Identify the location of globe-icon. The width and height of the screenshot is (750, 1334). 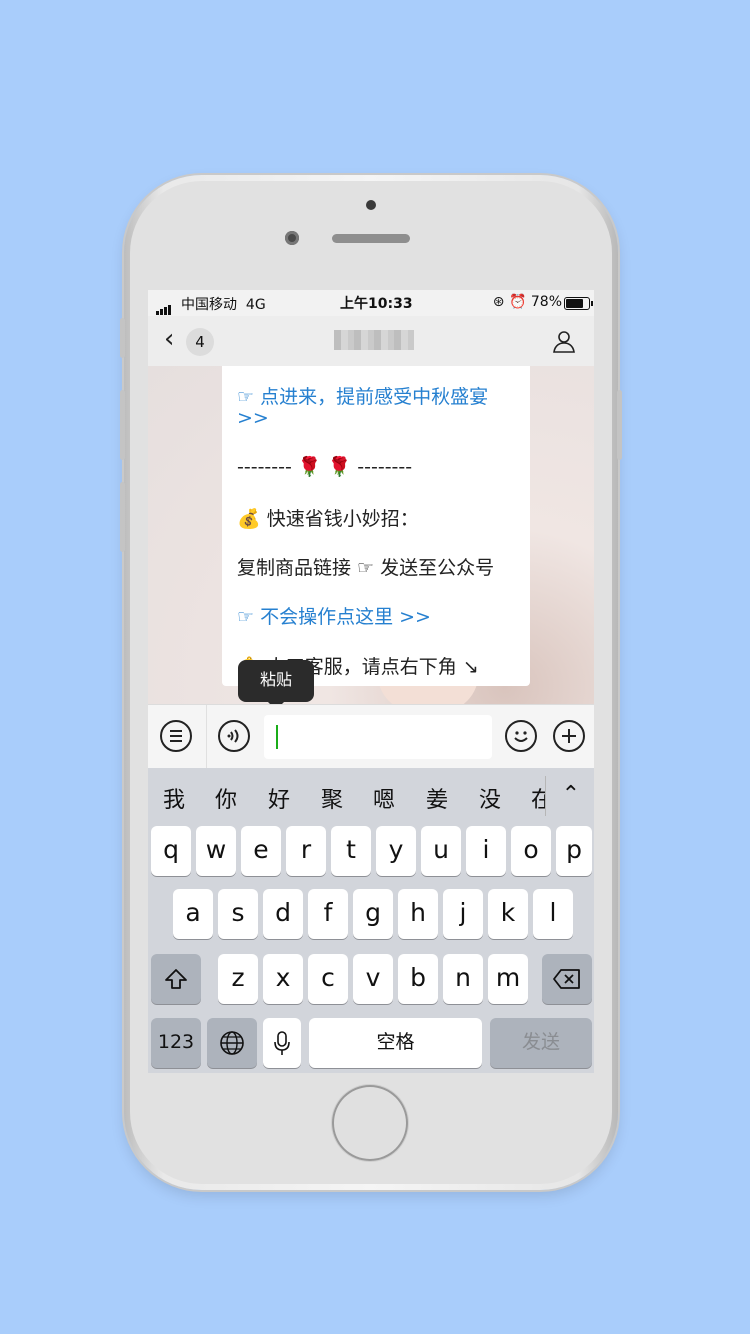
(232, 1043).